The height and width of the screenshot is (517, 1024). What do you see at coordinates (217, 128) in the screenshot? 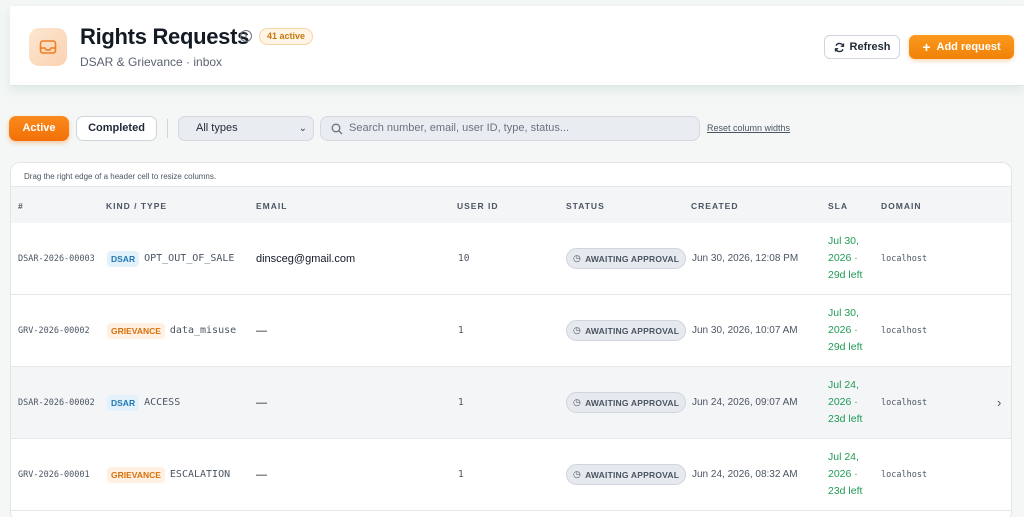
I see `type-select-value: All types` at bounding box center [217, 128].